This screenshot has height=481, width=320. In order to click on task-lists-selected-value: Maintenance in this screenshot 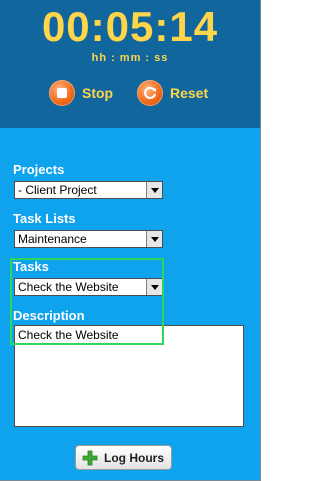, I will do `click(52, 239)`.